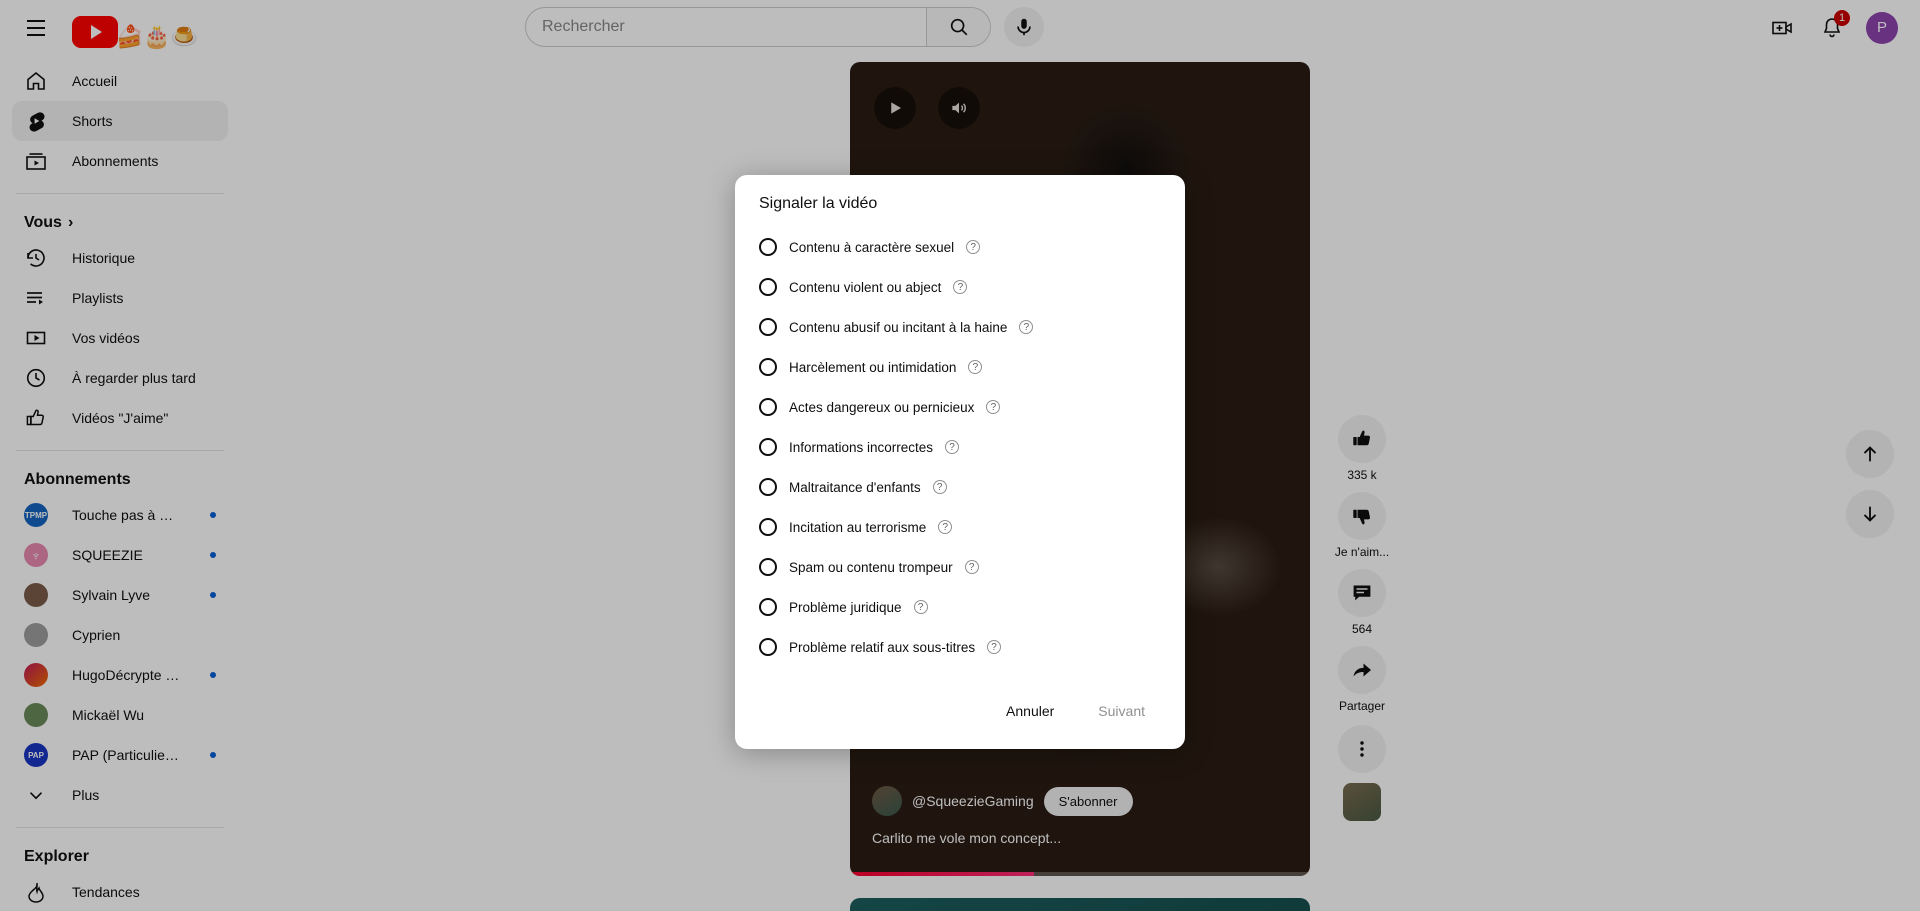  What do you see at coordinates (882, 647) in the screenshot?
I see `option-label: Problème relatif aux sous-titres` at bounding box center [882, 647].